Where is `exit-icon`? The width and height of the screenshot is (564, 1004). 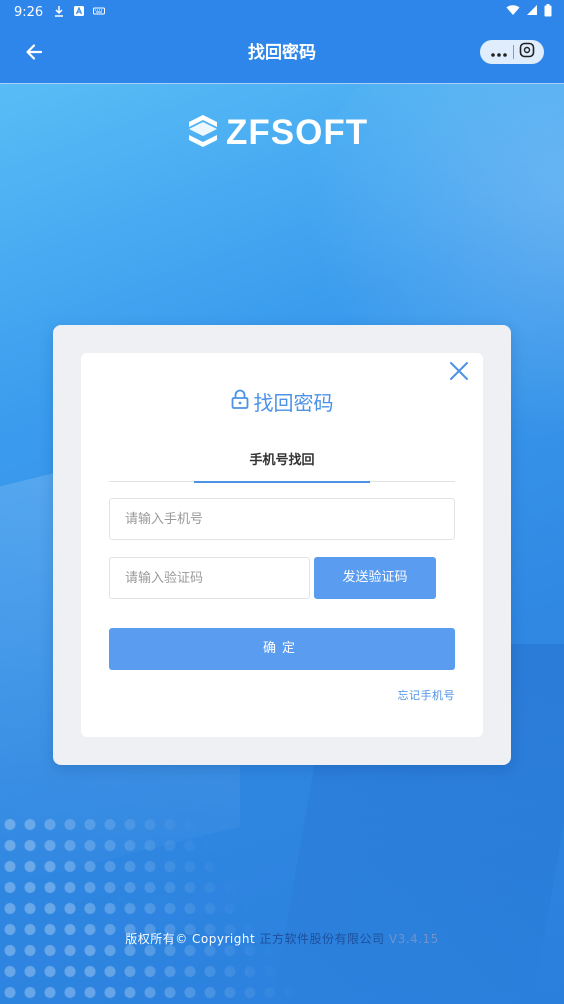 exit-icon is located at coordinates (527, 52).